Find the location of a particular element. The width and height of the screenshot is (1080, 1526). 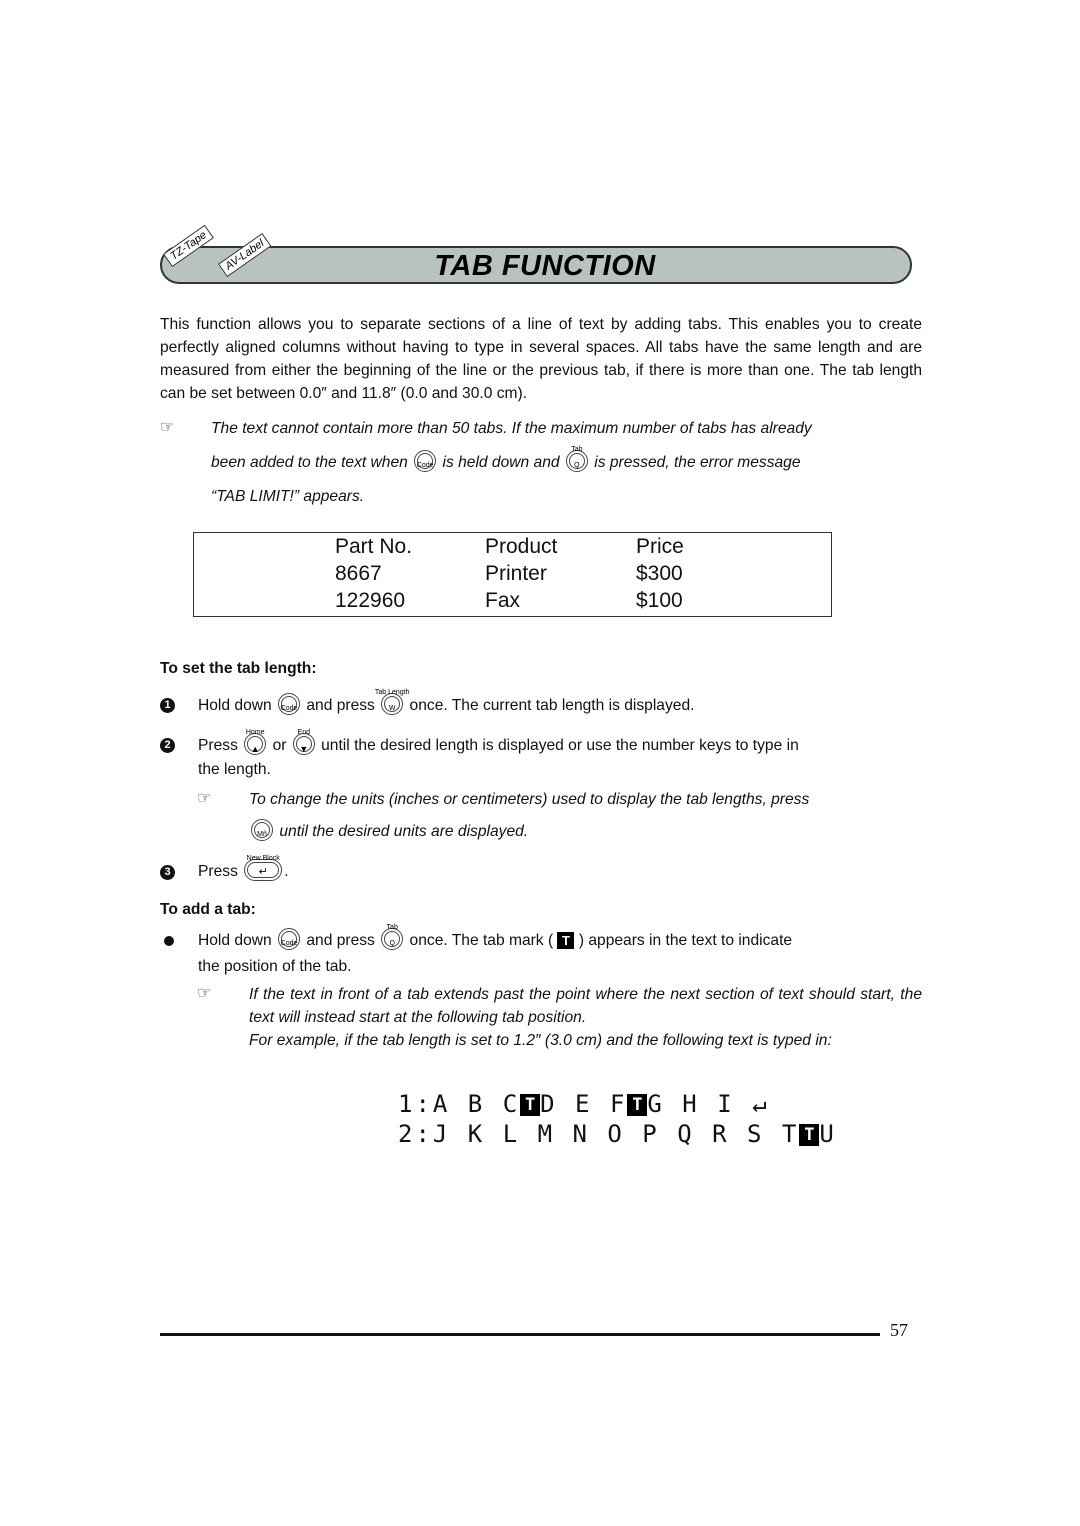

m-n-key-icon: Mñ is located at coordinates (262, 829).